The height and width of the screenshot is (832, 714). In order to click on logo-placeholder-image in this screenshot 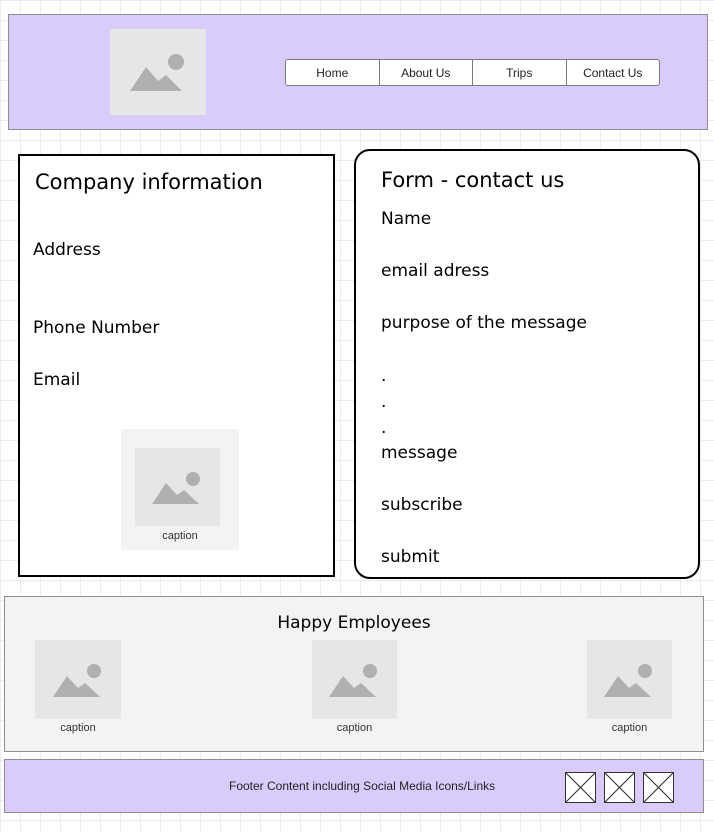, I will do `click(158, 72)`.